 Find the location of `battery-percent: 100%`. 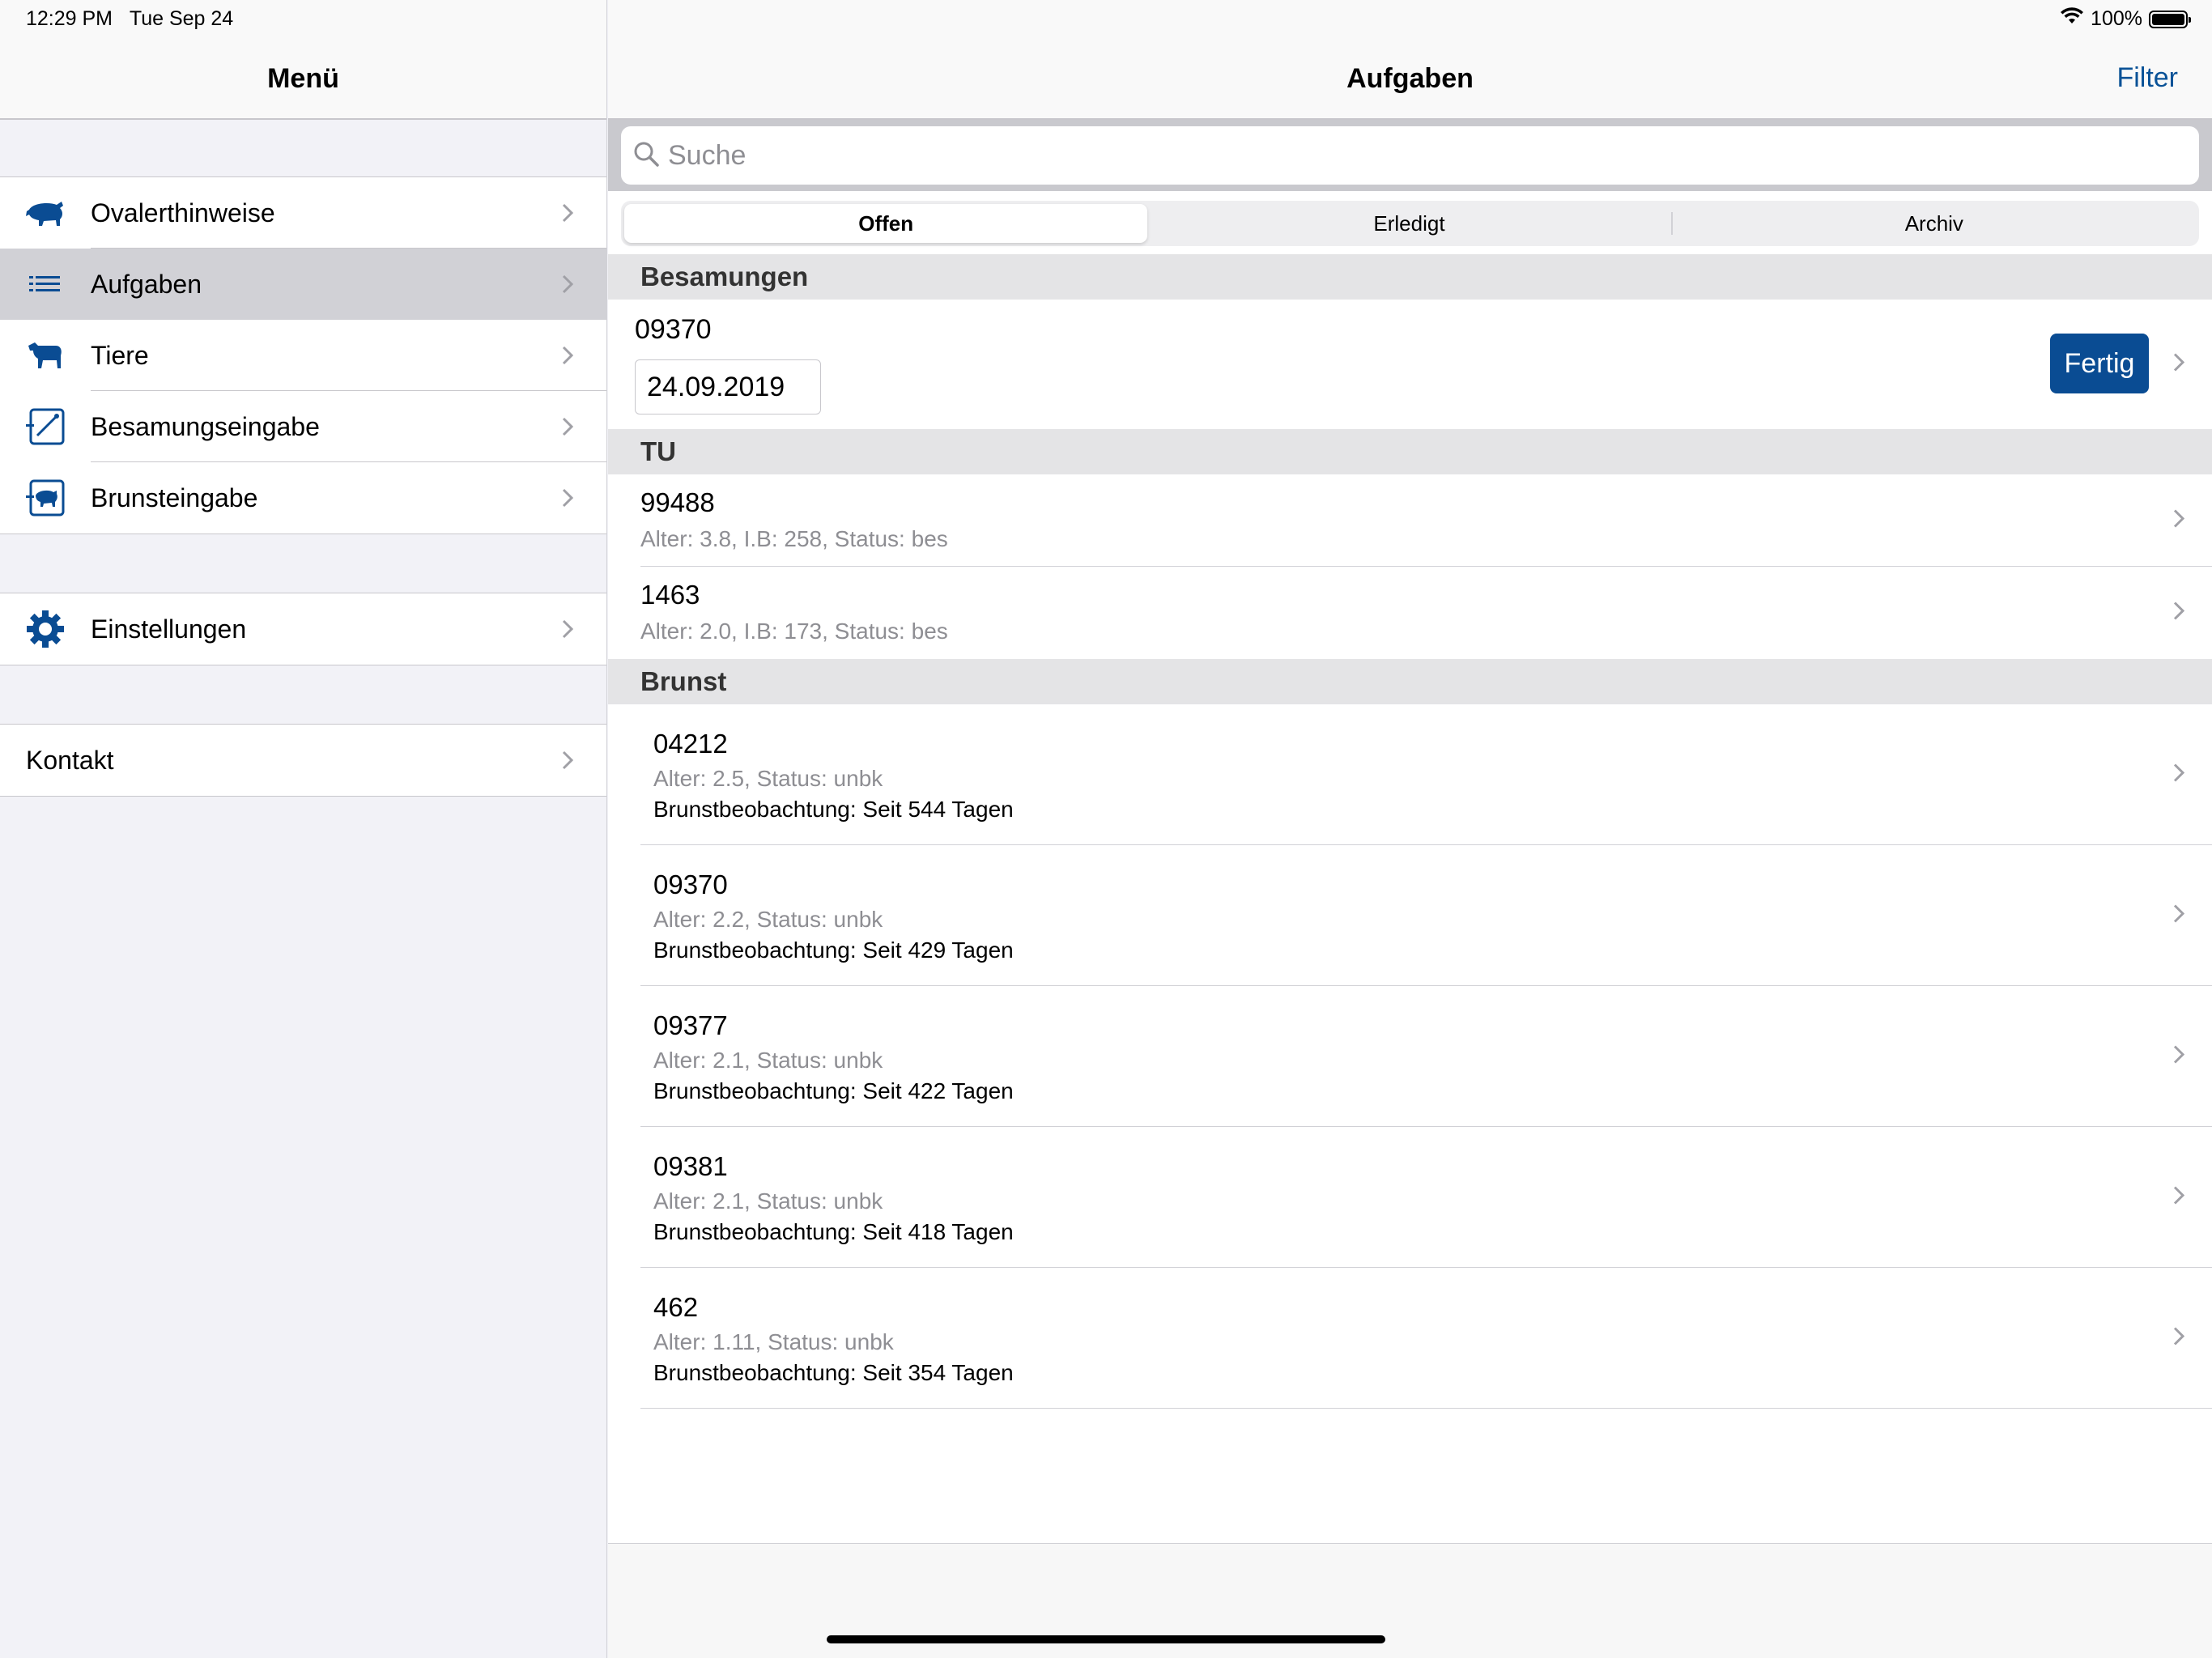

battery-percent: 100% is located at coordinates (2116, 18).